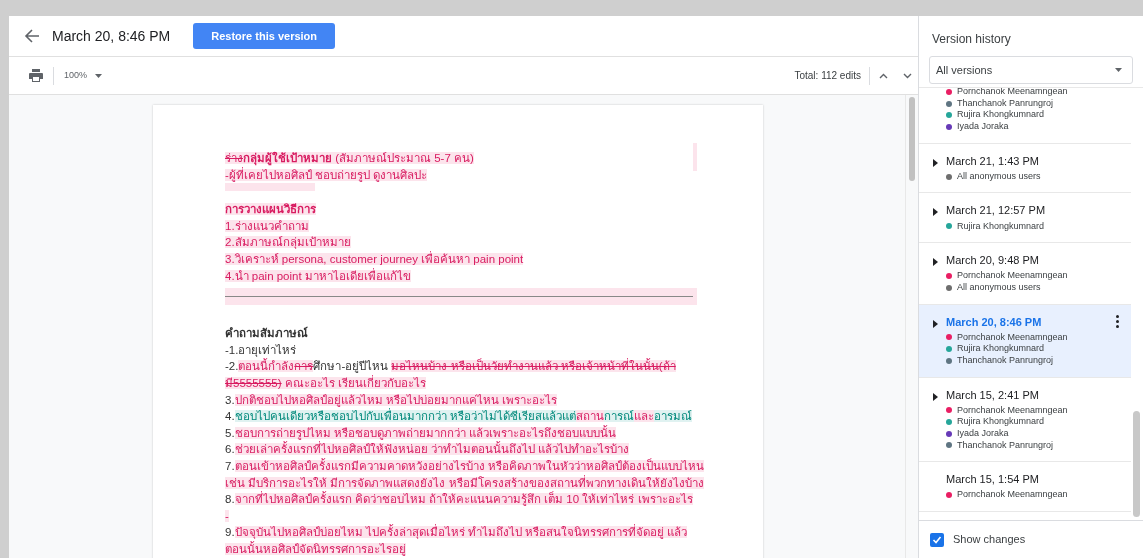 This screenshot has width=1143, height=558. I want to click on document-paragraph: 6.ช่วยเล่าครั้งแรกที่ไปหอศิลป์ให้ฟังหน่อย ว่าทำไมตอนนั้นถึงไป แล้วไปทำอะไรบ้าง, so click(427, 449).